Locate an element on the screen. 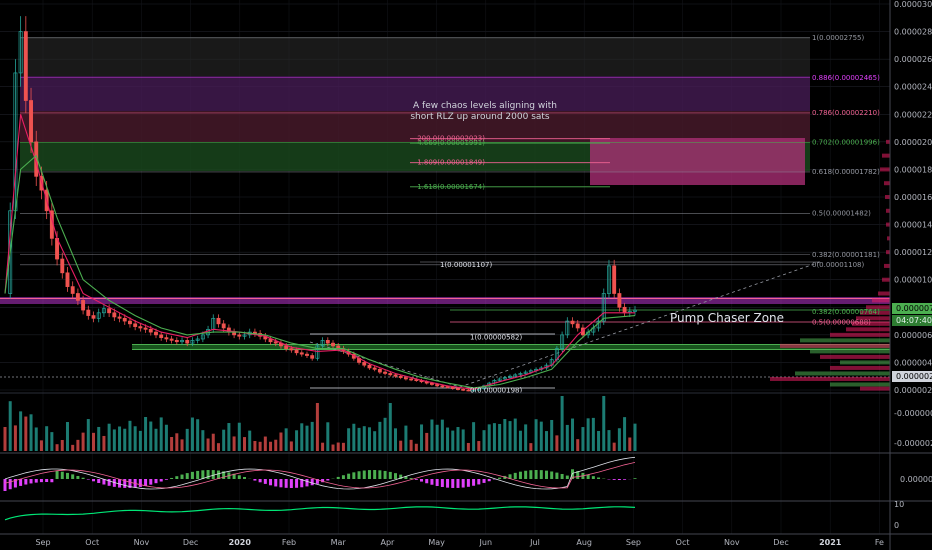  time-axis-label-15: Dec is located at coordinates (780, 542).